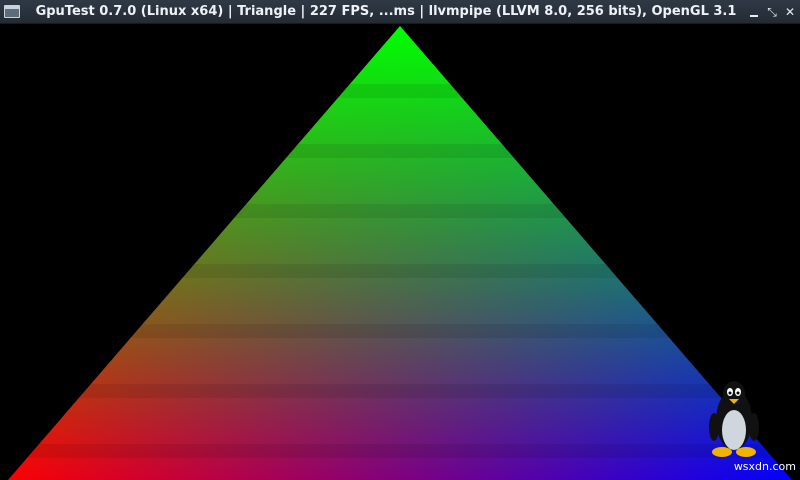 This screenshot has height=480, width=800. I want to click on window-menu-icon, so click(12, 11).